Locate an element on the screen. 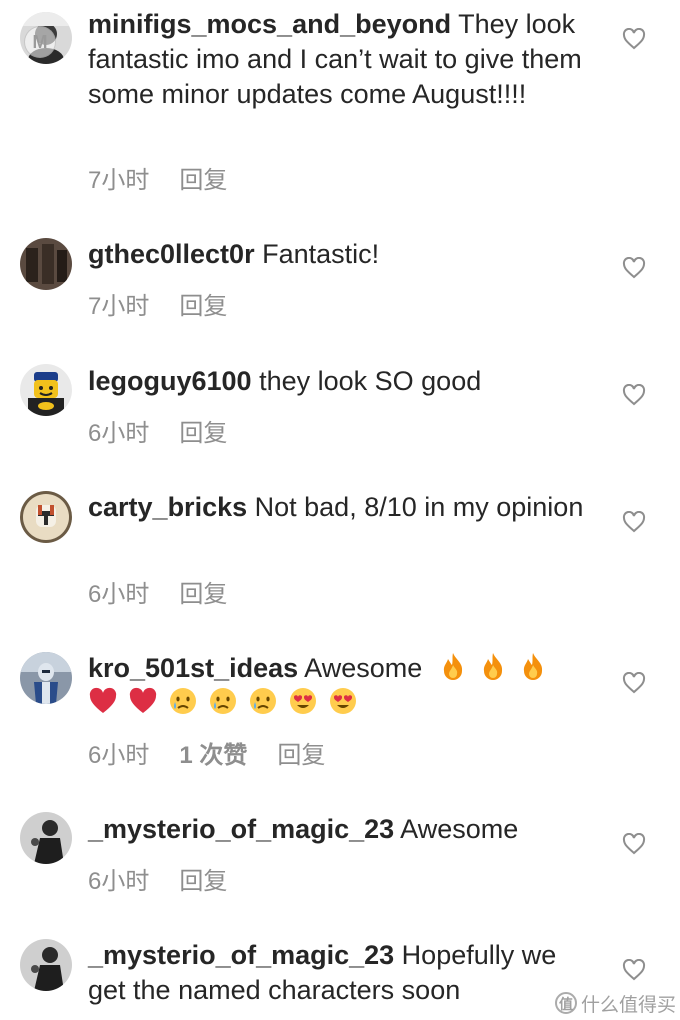 The width and height of the screenshot is (680, 1020). comment-meta: 6小时 1 次赞 回复 is located at coordinates (221, 752).